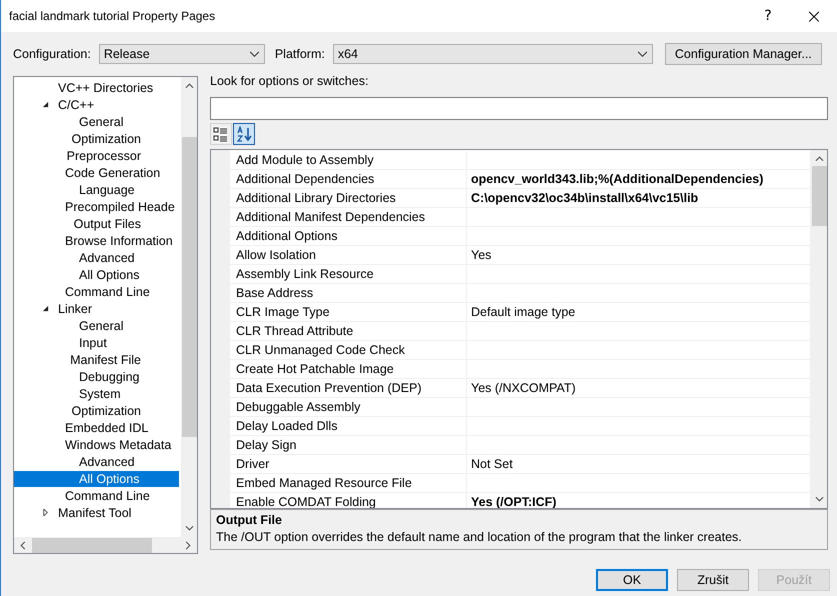  What do you see at coordinates (713, 580) in the screenshot?
I see `dialog-button: Zrušit` at bounding box center [713, 580].